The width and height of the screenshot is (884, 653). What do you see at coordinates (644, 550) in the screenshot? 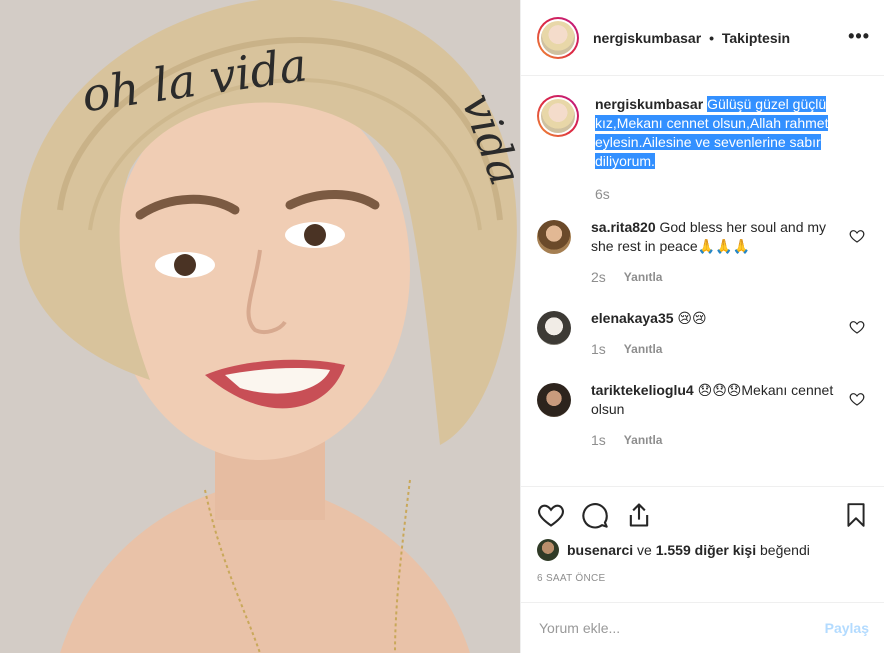
I see `likes-connector: ve` at bounding box center [644, 550].